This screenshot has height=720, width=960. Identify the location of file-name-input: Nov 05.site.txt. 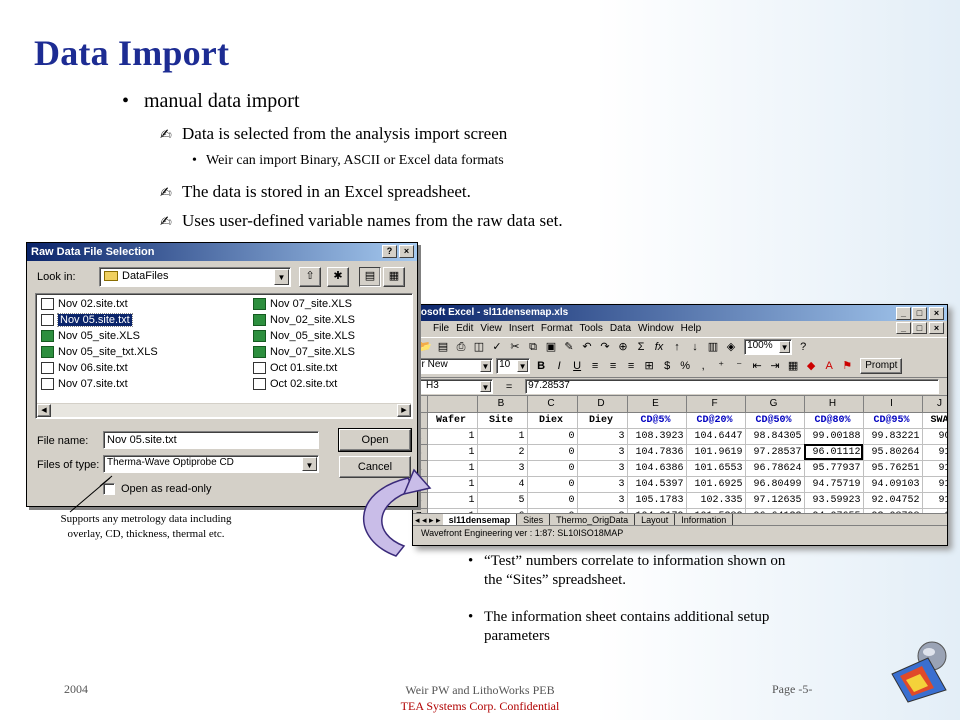
(211, 440).